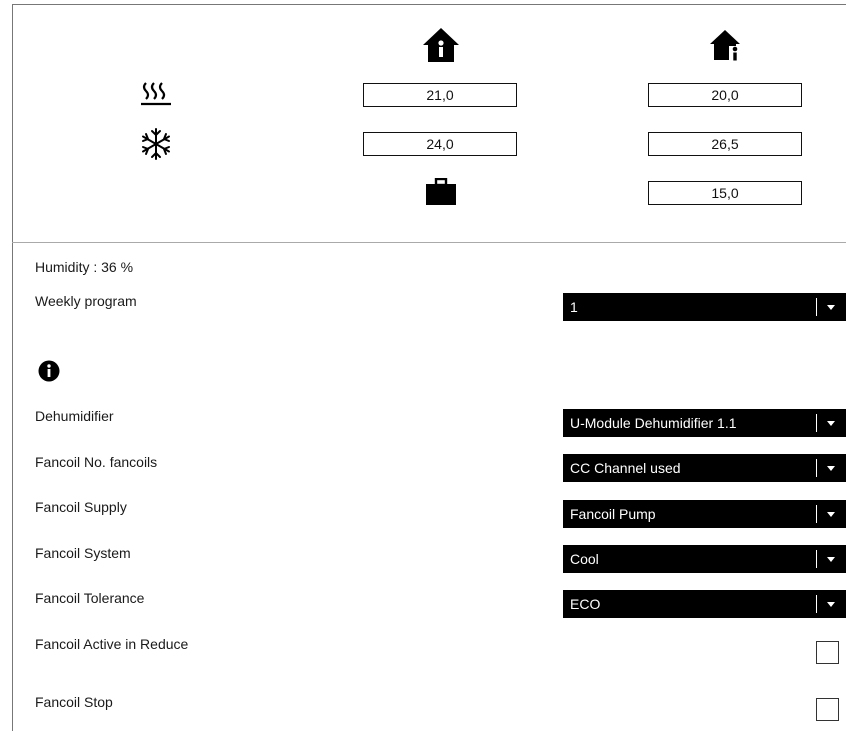 This screenshot has width=846, height=731. Describe the element at coordinates (156, 94) in the screenshot. I see `heating-icon` at that location.